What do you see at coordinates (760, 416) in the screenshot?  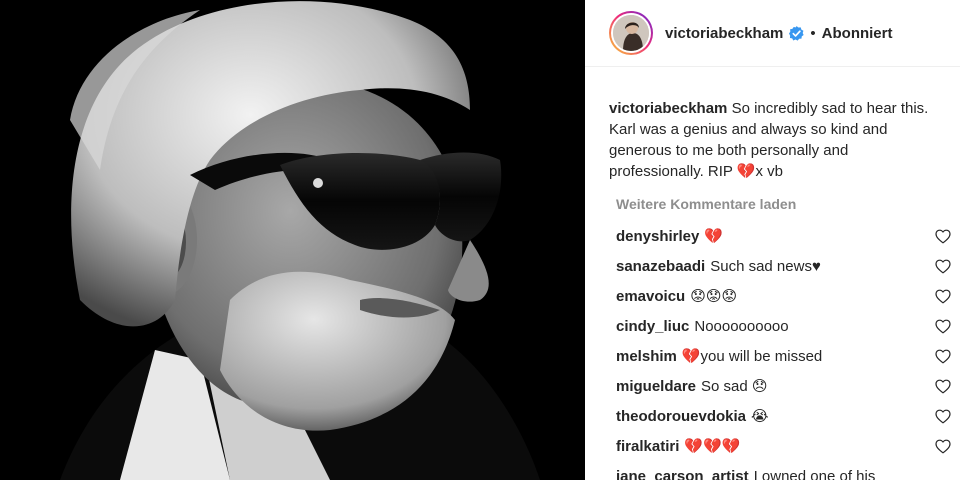 I see `comment-text: 😭` at bounding box center [760, 416].